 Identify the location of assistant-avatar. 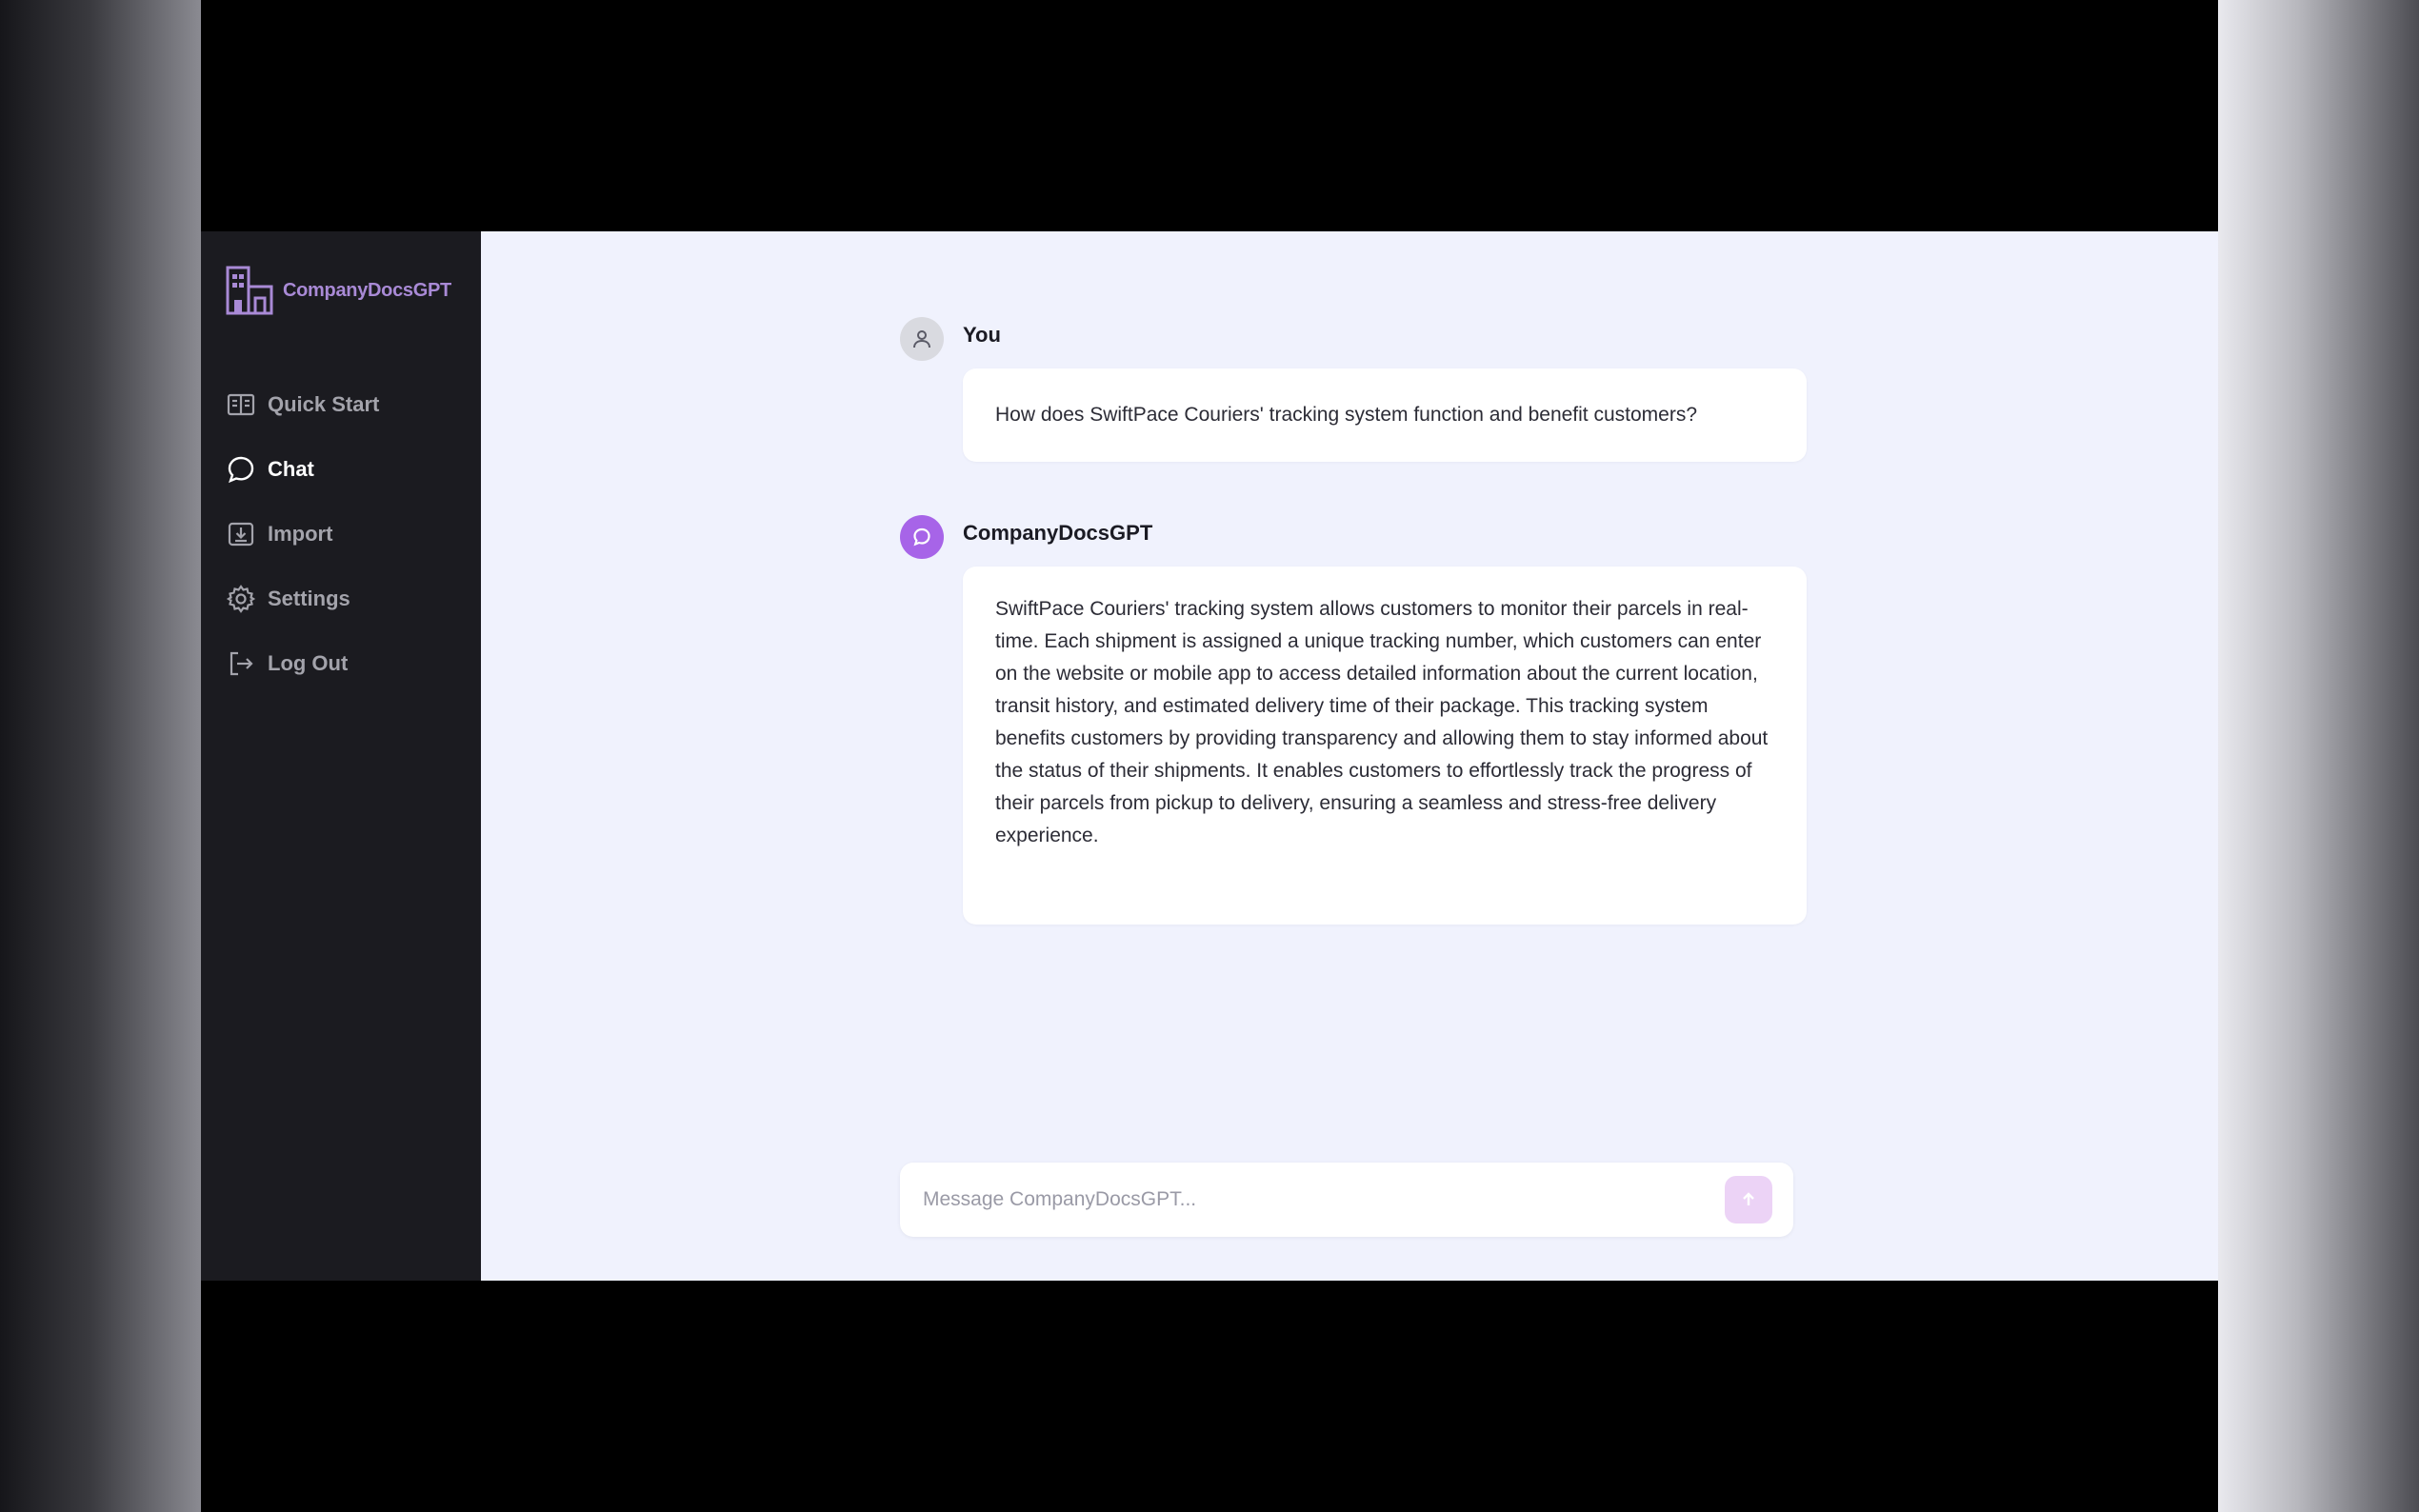
(922, 537).